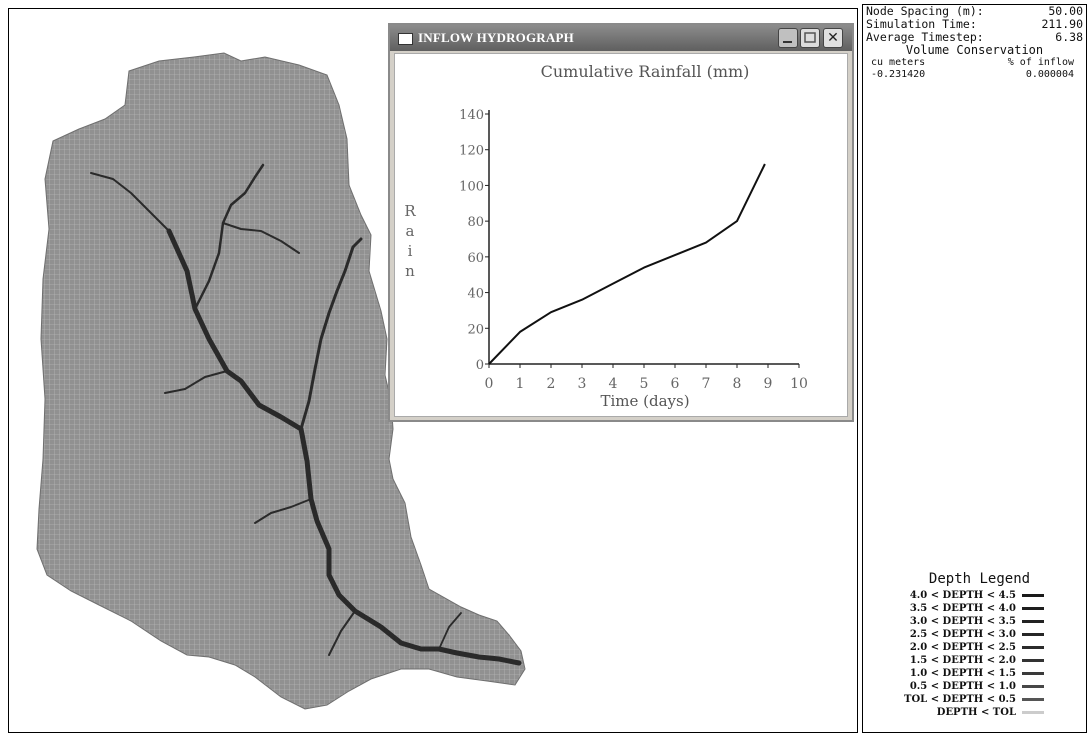 The width and height of the screenshot is (1091, 737). Describe the element at coordinates (475, 294) in the screenshot. I see `y-tick-label: 40` at that location.